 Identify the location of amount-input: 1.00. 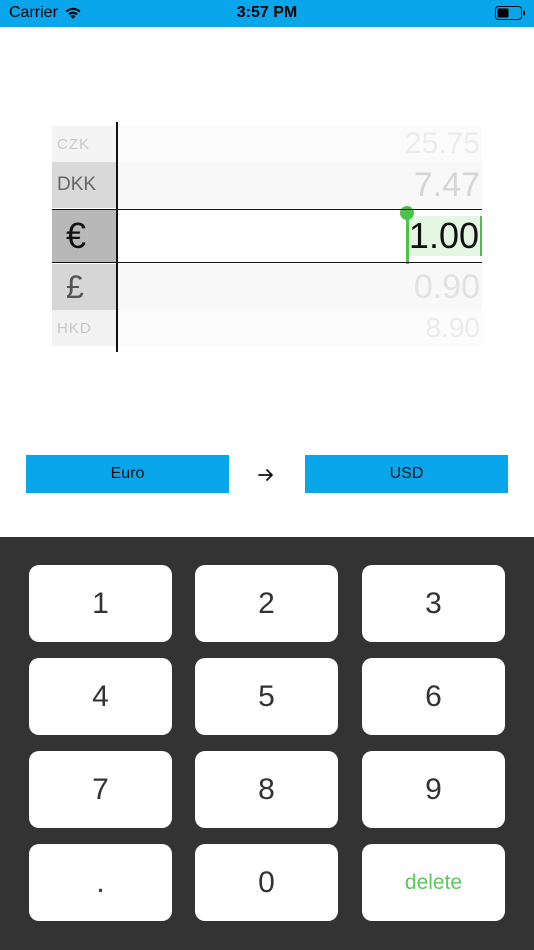
(440, 235).